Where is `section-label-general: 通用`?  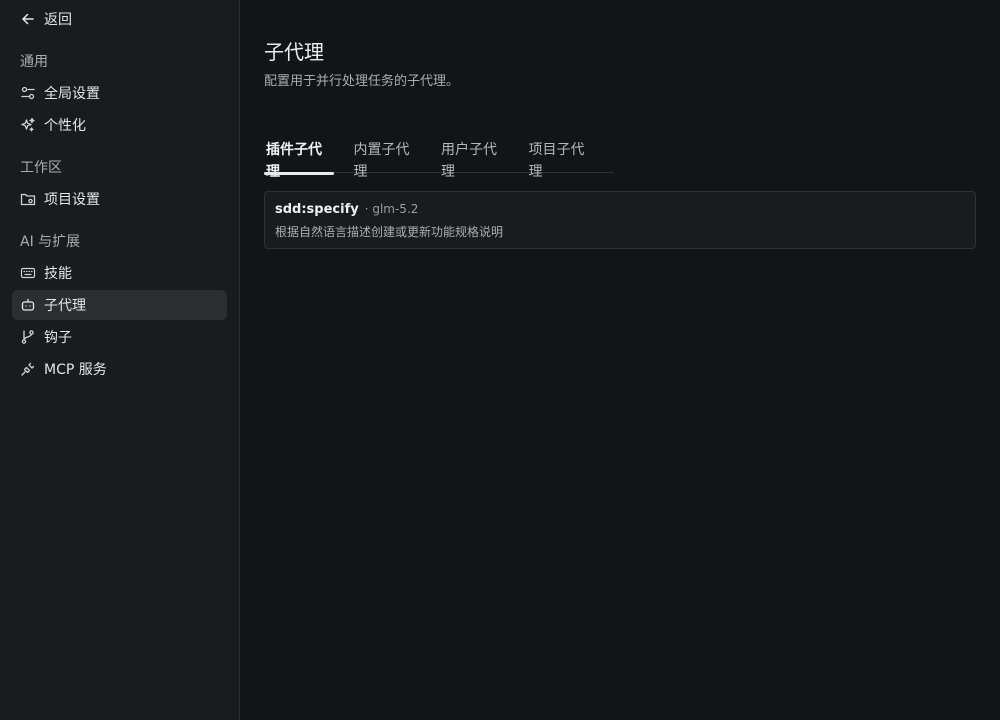 section-label-general: 通用 is located at coordinates (34, 62).